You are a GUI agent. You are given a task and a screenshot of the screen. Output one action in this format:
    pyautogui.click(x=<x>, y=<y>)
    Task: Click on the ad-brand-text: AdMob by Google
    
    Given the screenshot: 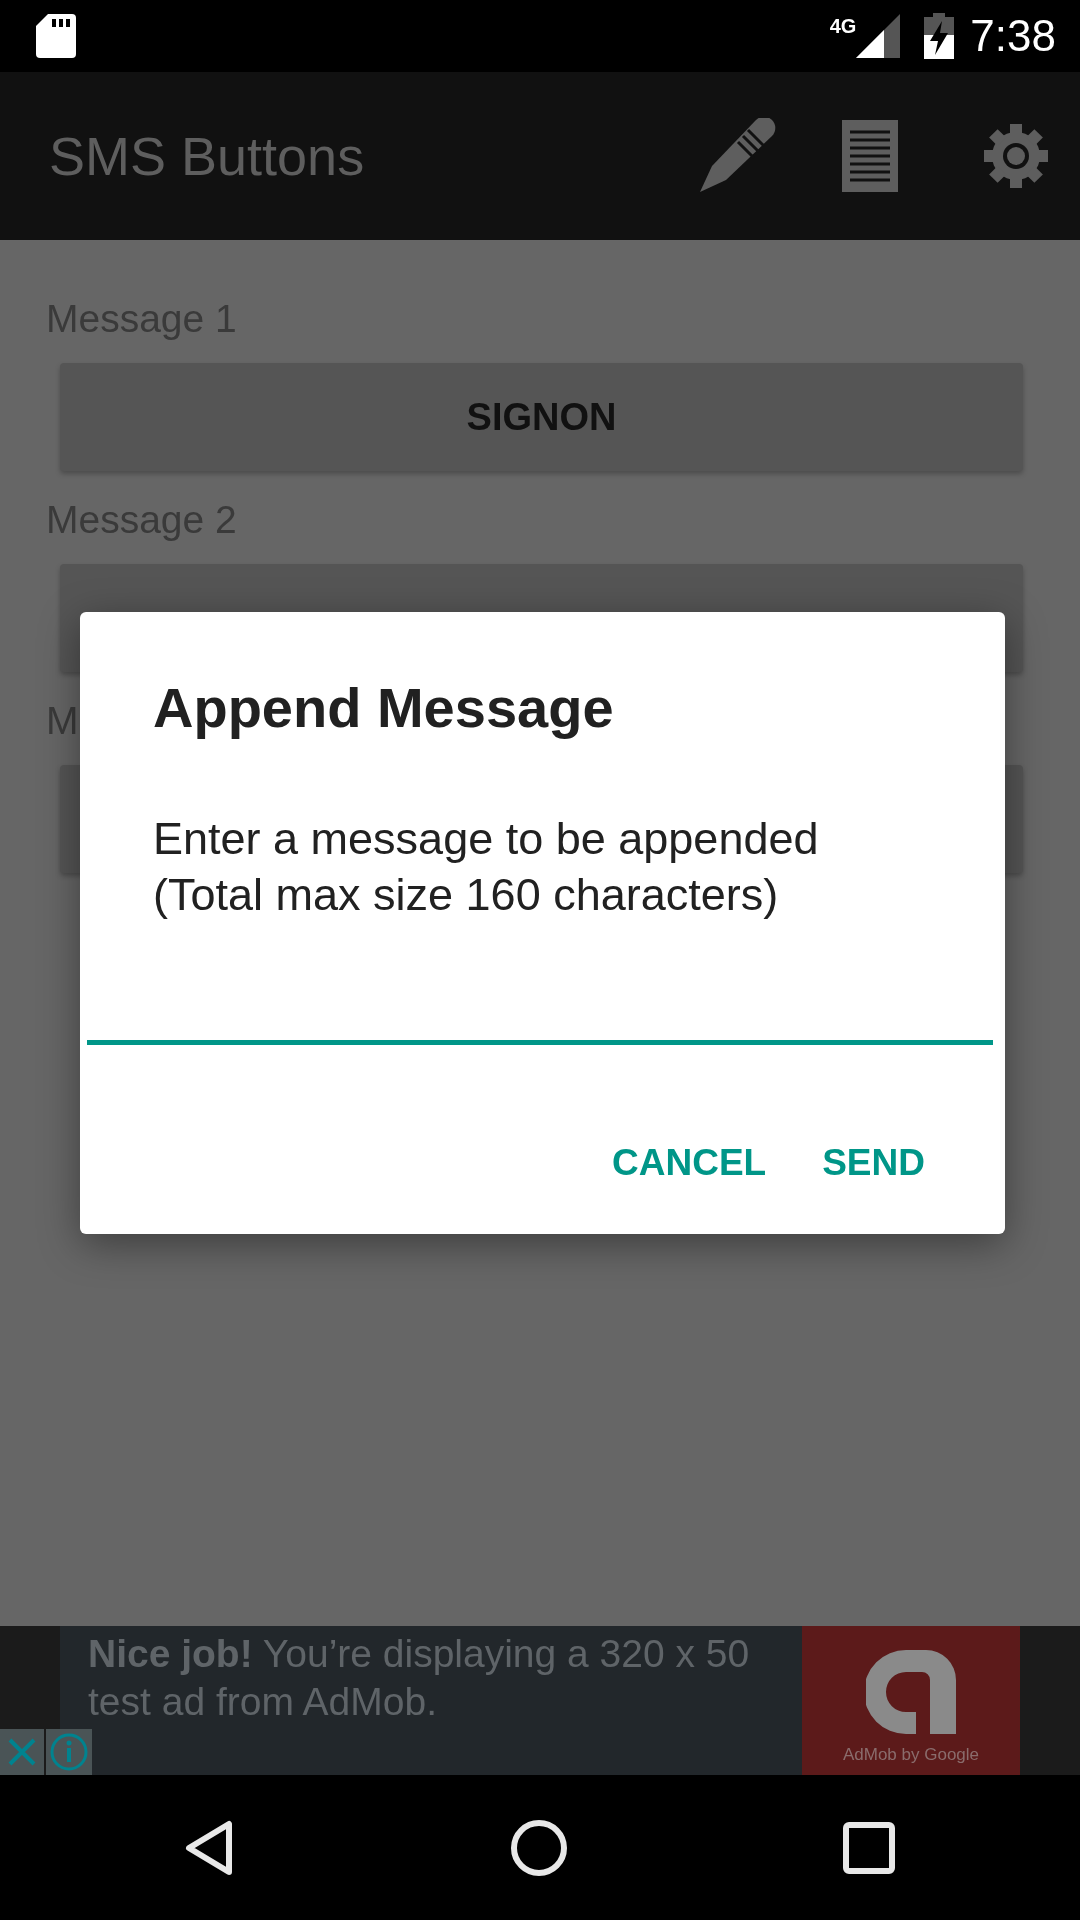 What is the action you would take?
    pyautogui.click(x=911, y=1754)
    